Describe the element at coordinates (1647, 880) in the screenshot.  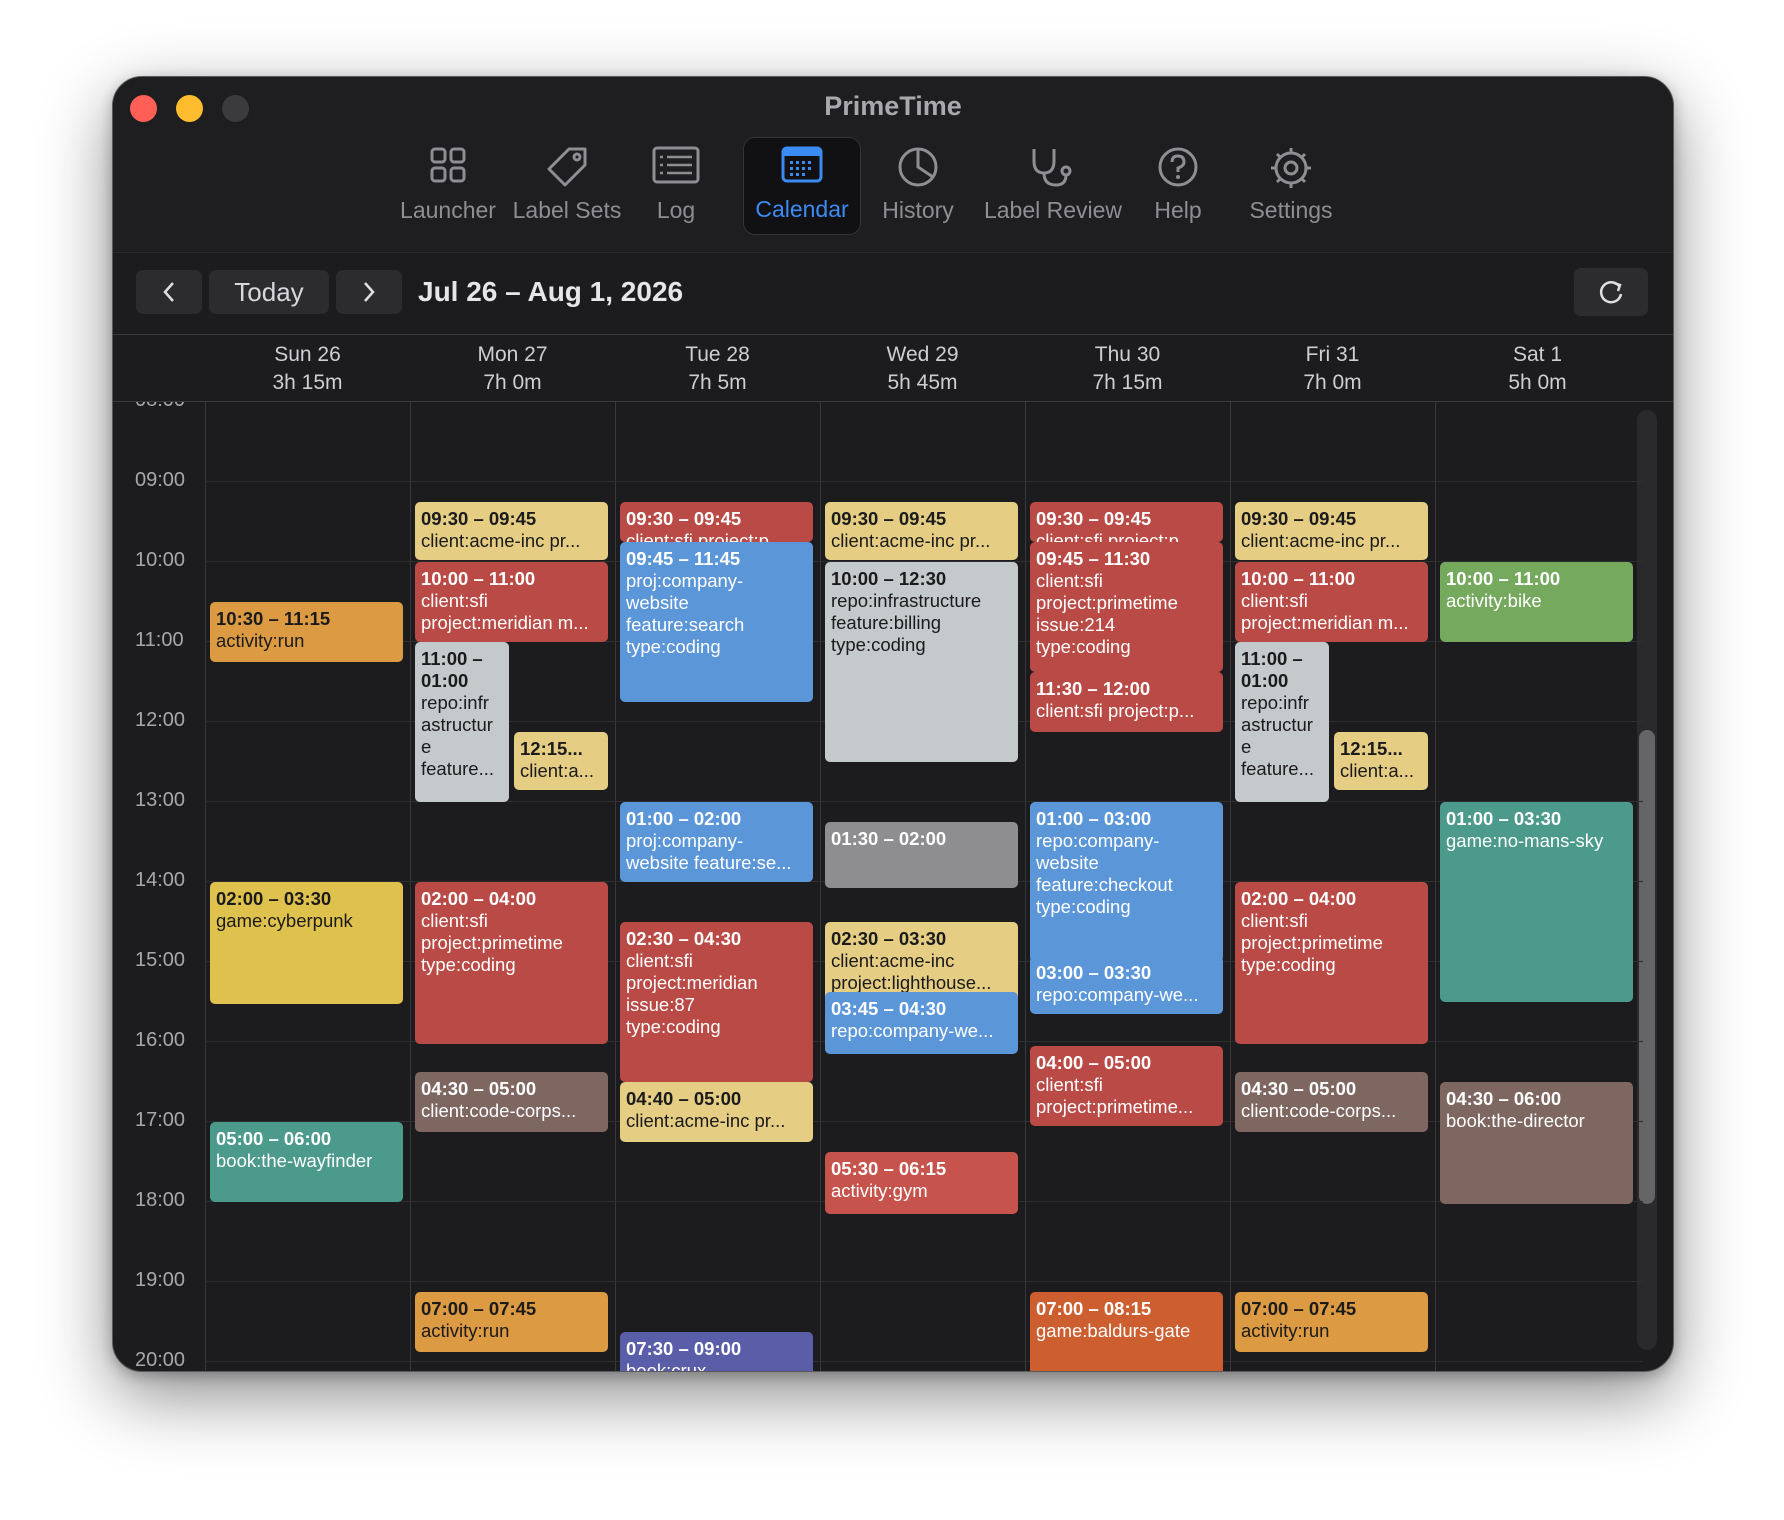
I see `vertical-scrollbar` at that location.